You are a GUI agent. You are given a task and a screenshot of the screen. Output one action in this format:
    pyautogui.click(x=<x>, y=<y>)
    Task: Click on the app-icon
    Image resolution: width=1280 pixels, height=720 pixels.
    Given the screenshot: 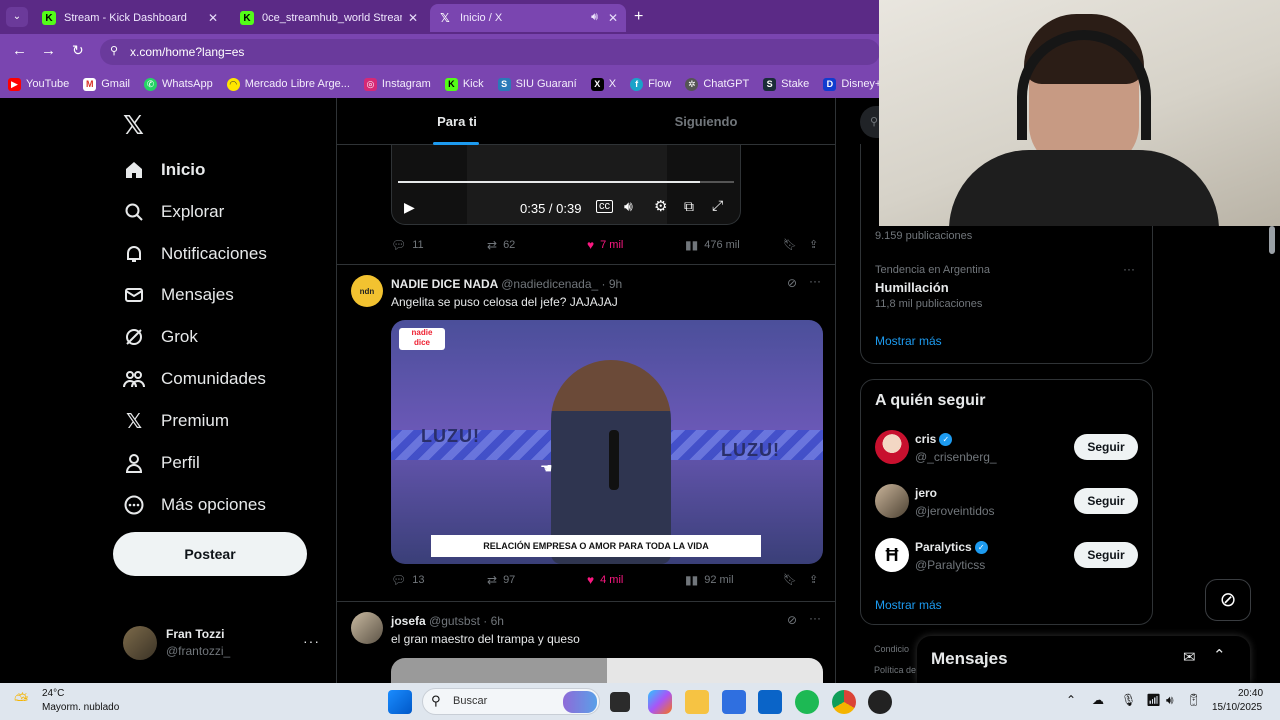 What is the action you would take?
    pyautogui.click(x=880, y=702)
    